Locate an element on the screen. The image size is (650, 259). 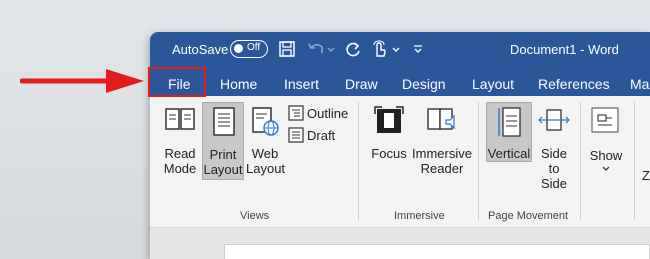
autosave-state: Off is located at coordinates (254, 47).